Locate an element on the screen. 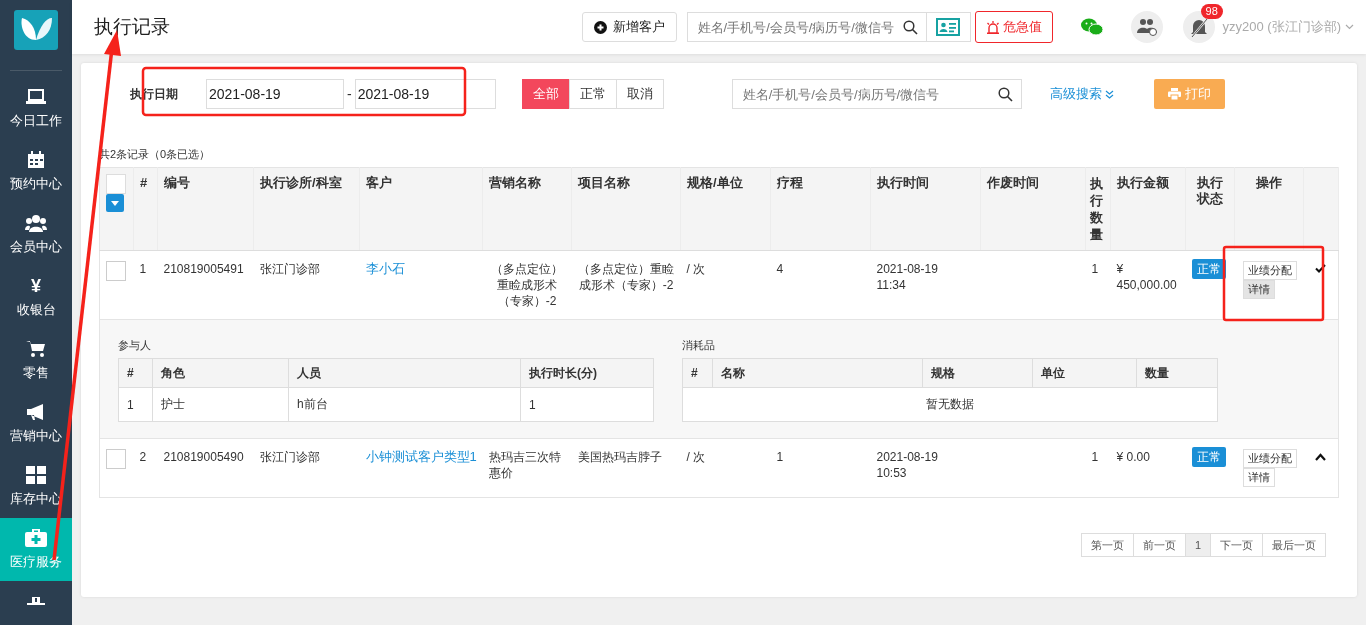 This screenshot has width=1366, height=625. table-cell-text: 2021-08-19 11:34 is located at coordinates (907, 277).